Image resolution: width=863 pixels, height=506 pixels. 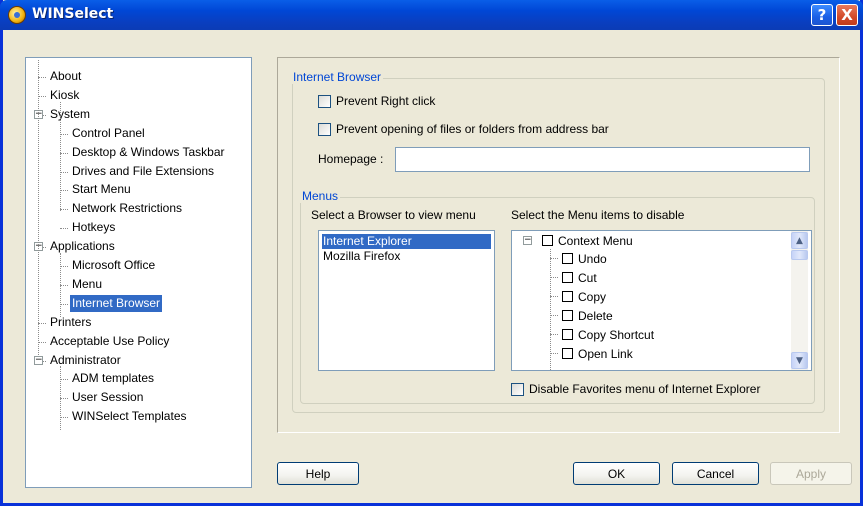 I want to click on menu-item-context-menu: Context Menu, so click(x=587, y=240).